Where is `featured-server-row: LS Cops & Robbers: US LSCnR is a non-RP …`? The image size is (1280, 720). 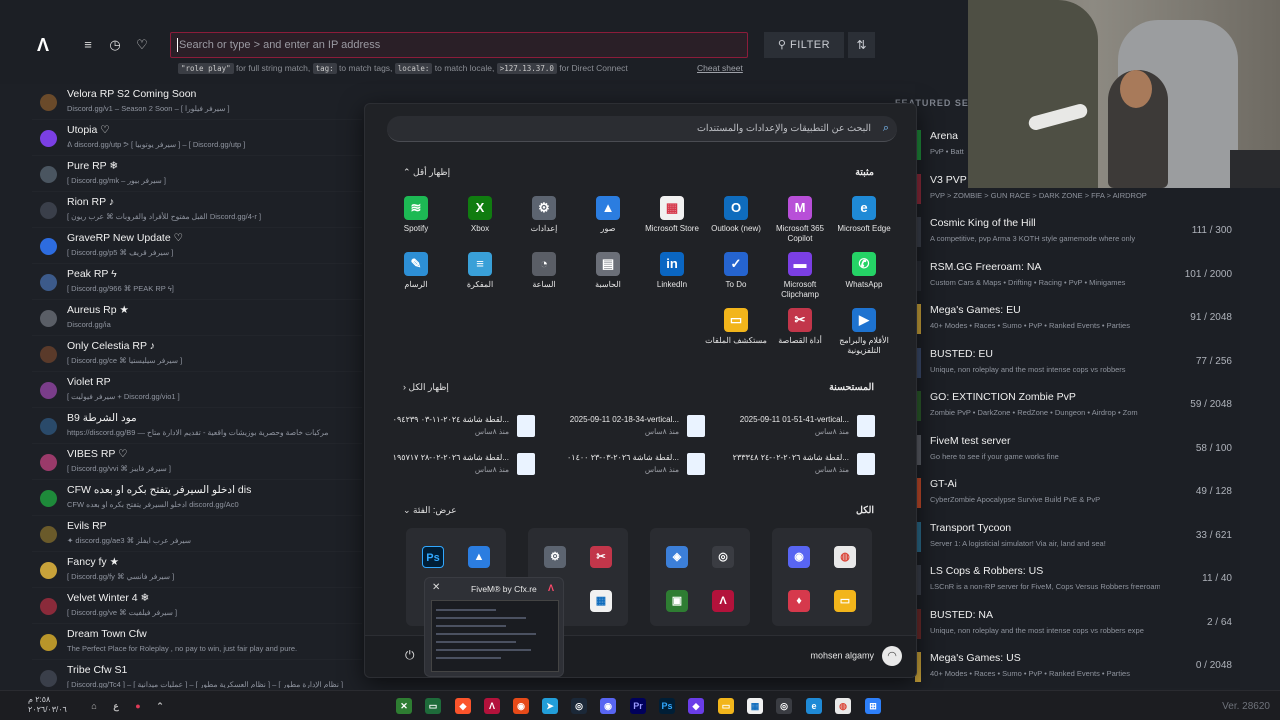 featured-server-row: LS Cops & Robbers: US LSCnR is a non-RP … is located at coordinates (1077, 580).